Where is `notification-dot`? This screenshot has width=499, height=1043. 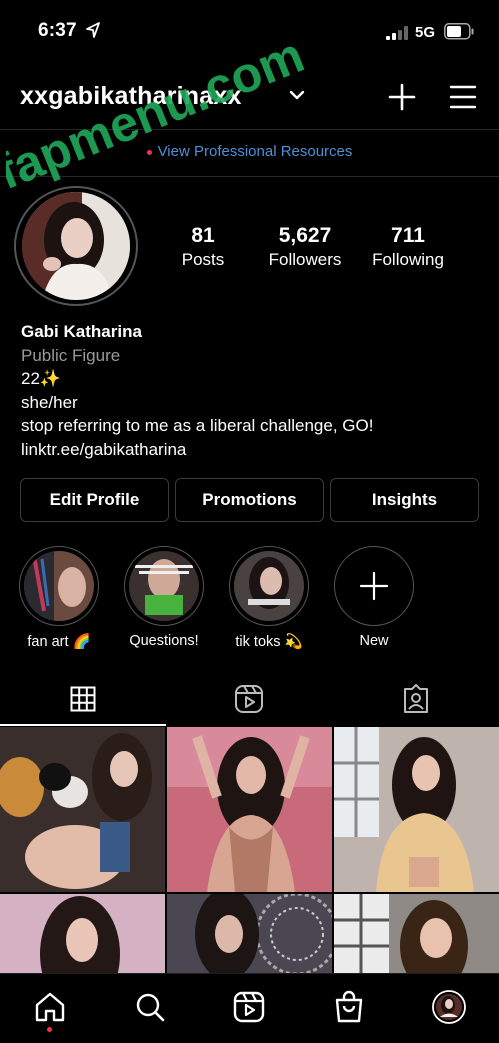 notification-dot is located at coordinates (149, 152).